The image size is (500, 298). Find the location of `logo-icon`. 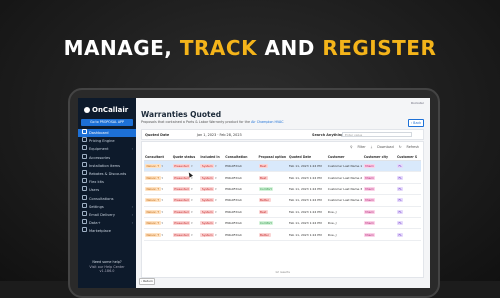

logo-icon is located at coordinates (87, 110).